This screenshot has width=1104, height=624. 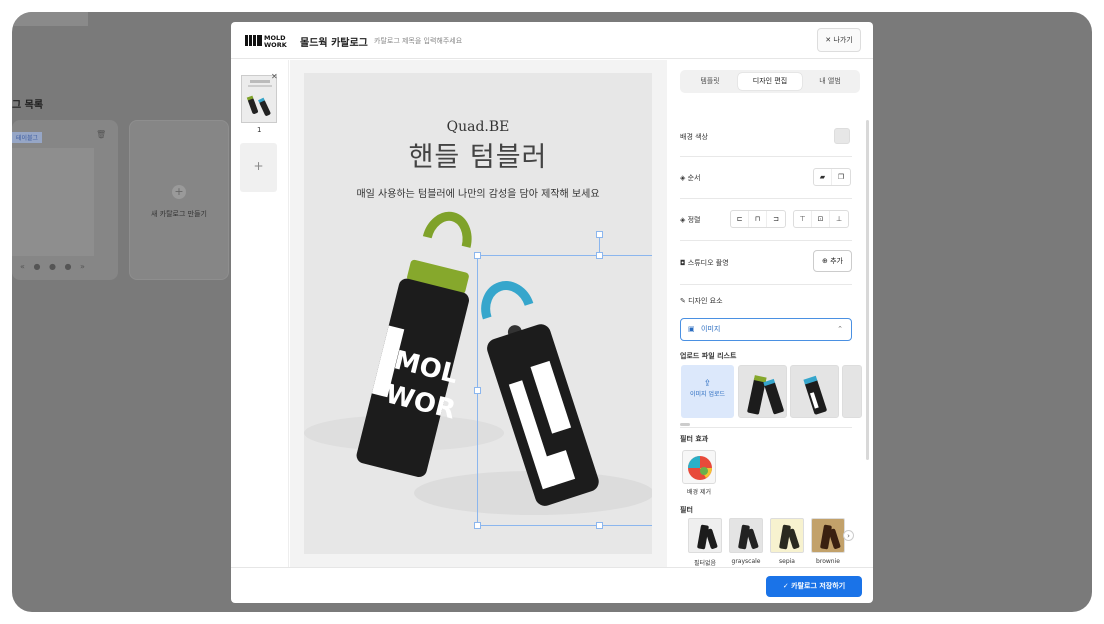 I want to click on save-catalog-label: 카탈로그 저장하기, so click(x=818, y=586).